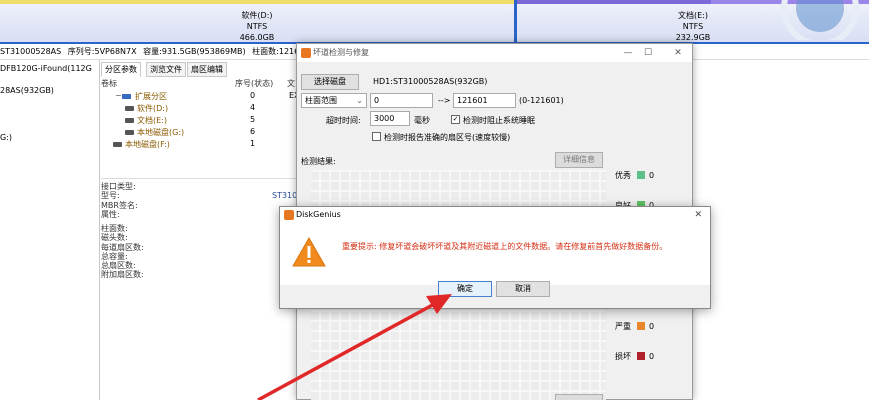 The width and height of the screenshot is (869, 400). I want to click on maximize-icon: ☐, so click(648, 53).